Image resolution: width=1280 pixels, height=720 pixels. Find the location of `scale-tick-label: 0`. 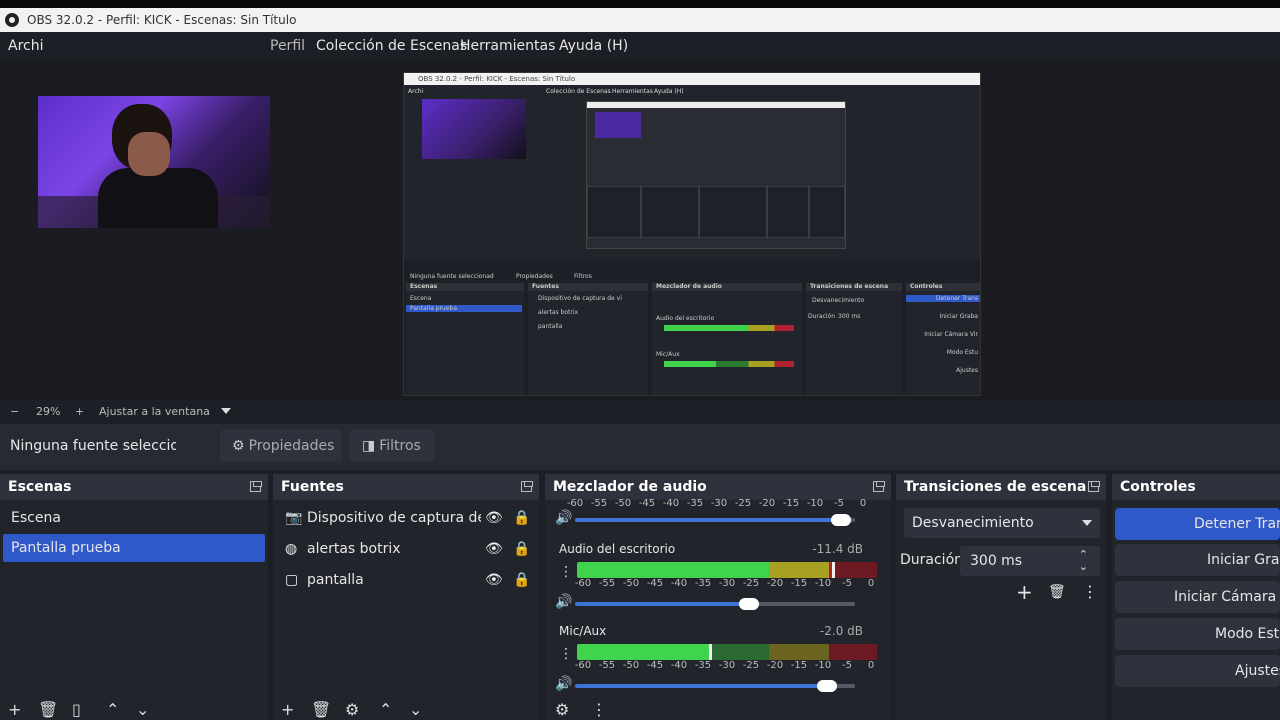

scale-tick-label: 0 is located at coordinates (871, 665).